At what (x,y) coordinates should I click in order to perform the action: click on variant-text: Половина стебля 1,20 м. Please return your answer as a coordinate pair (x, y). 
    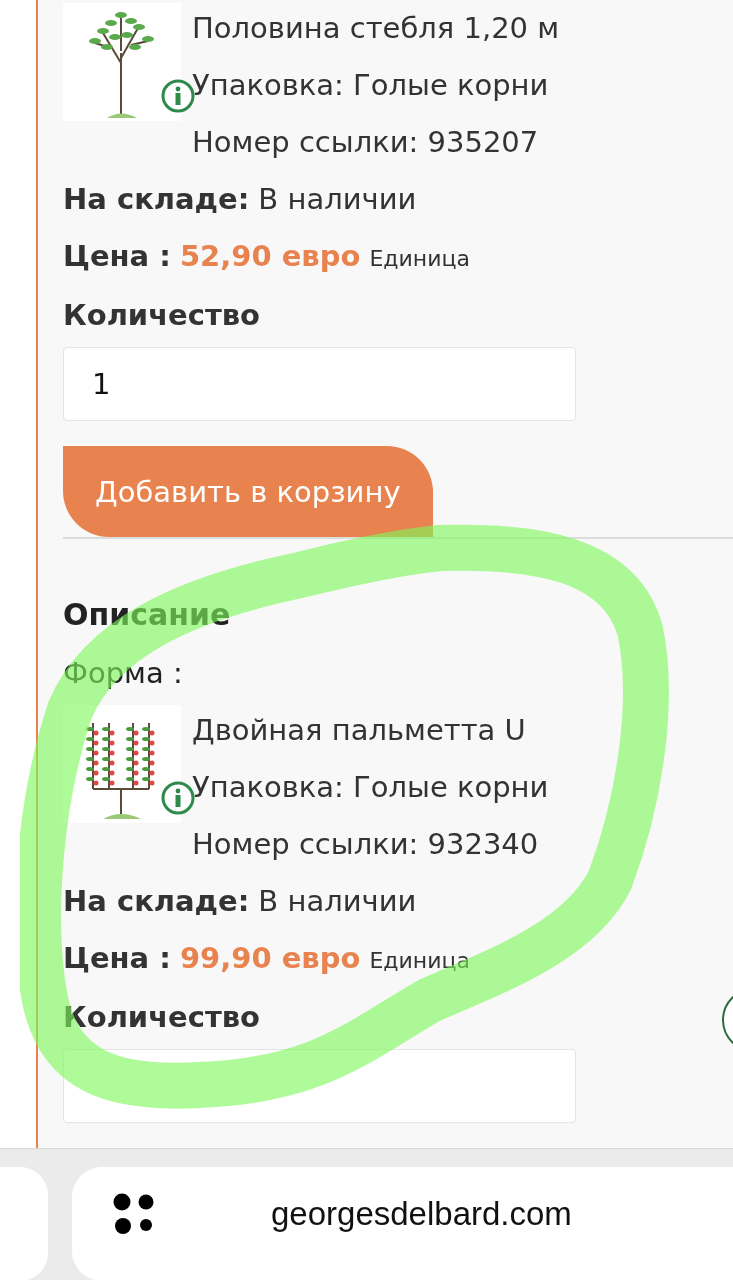
    Looking at the image, I should click on (376, 28).